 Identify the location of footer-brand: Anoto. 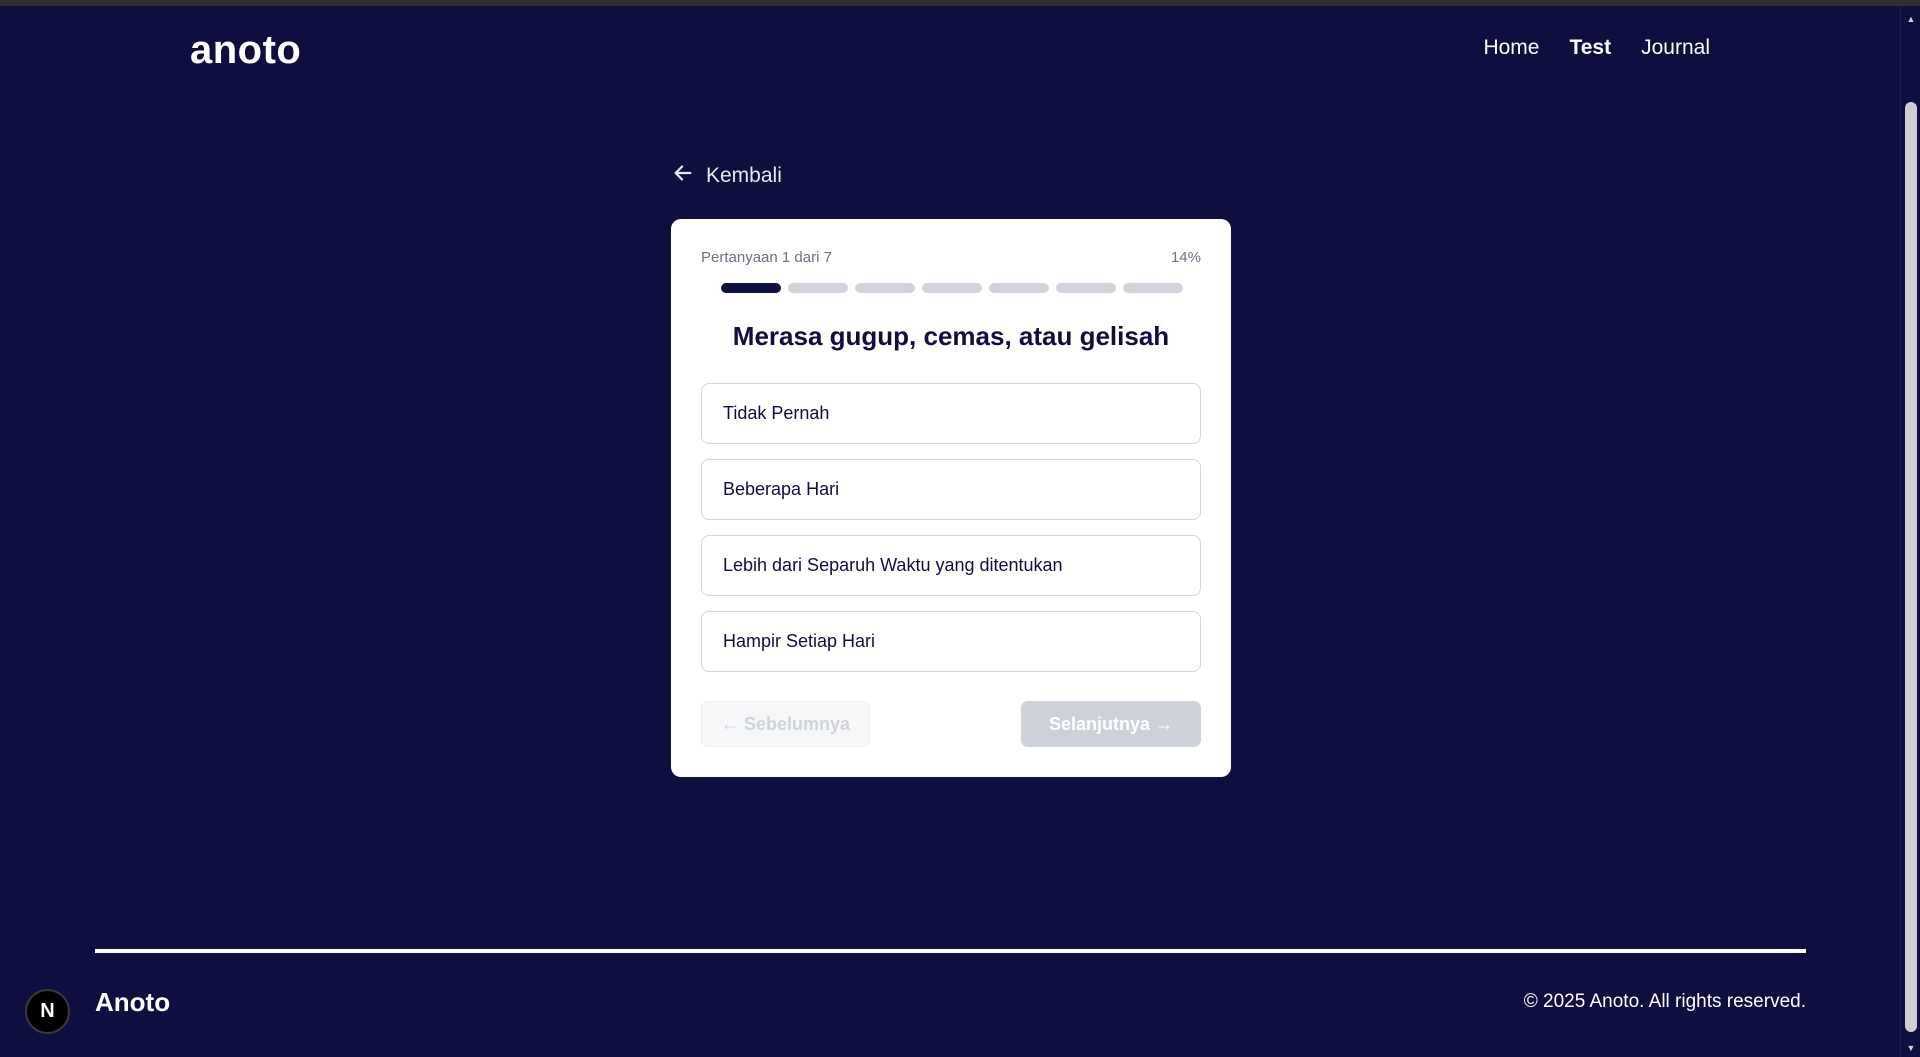
(133, 1002).